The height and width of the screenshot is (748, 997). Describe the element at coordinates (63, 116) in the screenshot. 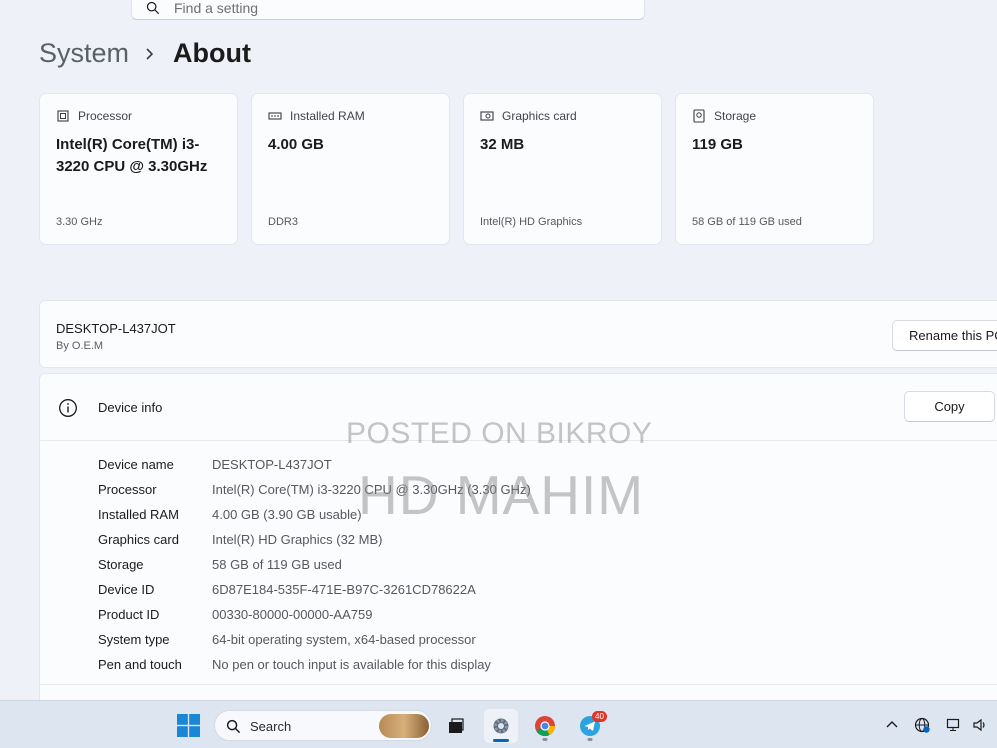

I see `processor-icon` at that location.